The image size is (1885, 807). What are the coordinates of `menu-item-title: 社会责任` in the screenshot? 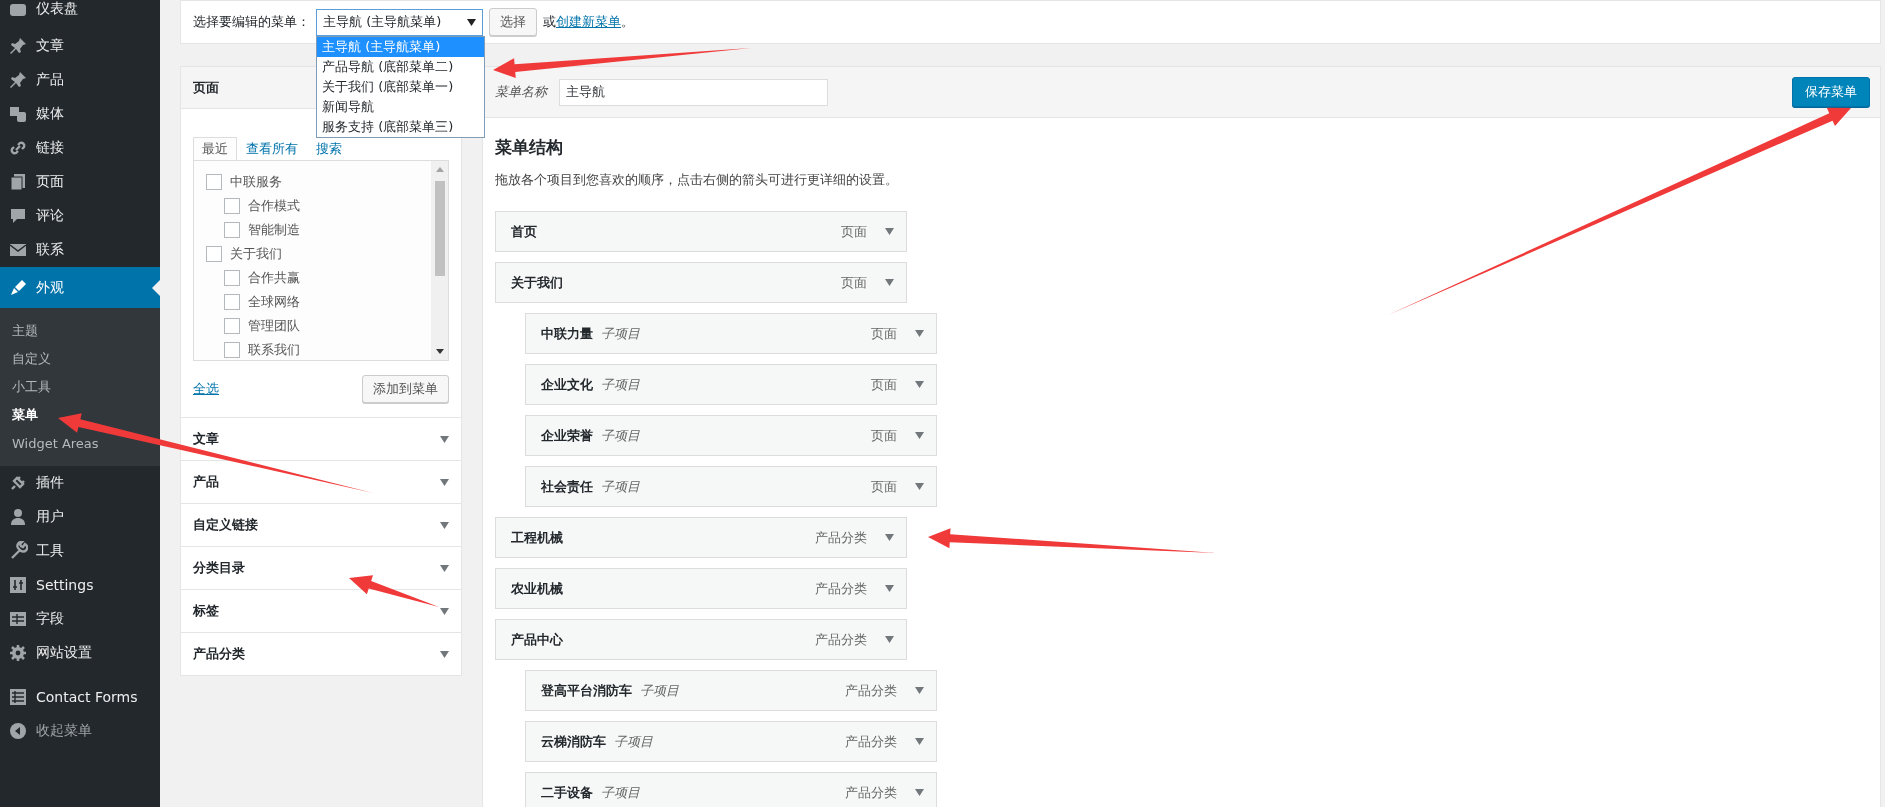 It's located at (567, 486).